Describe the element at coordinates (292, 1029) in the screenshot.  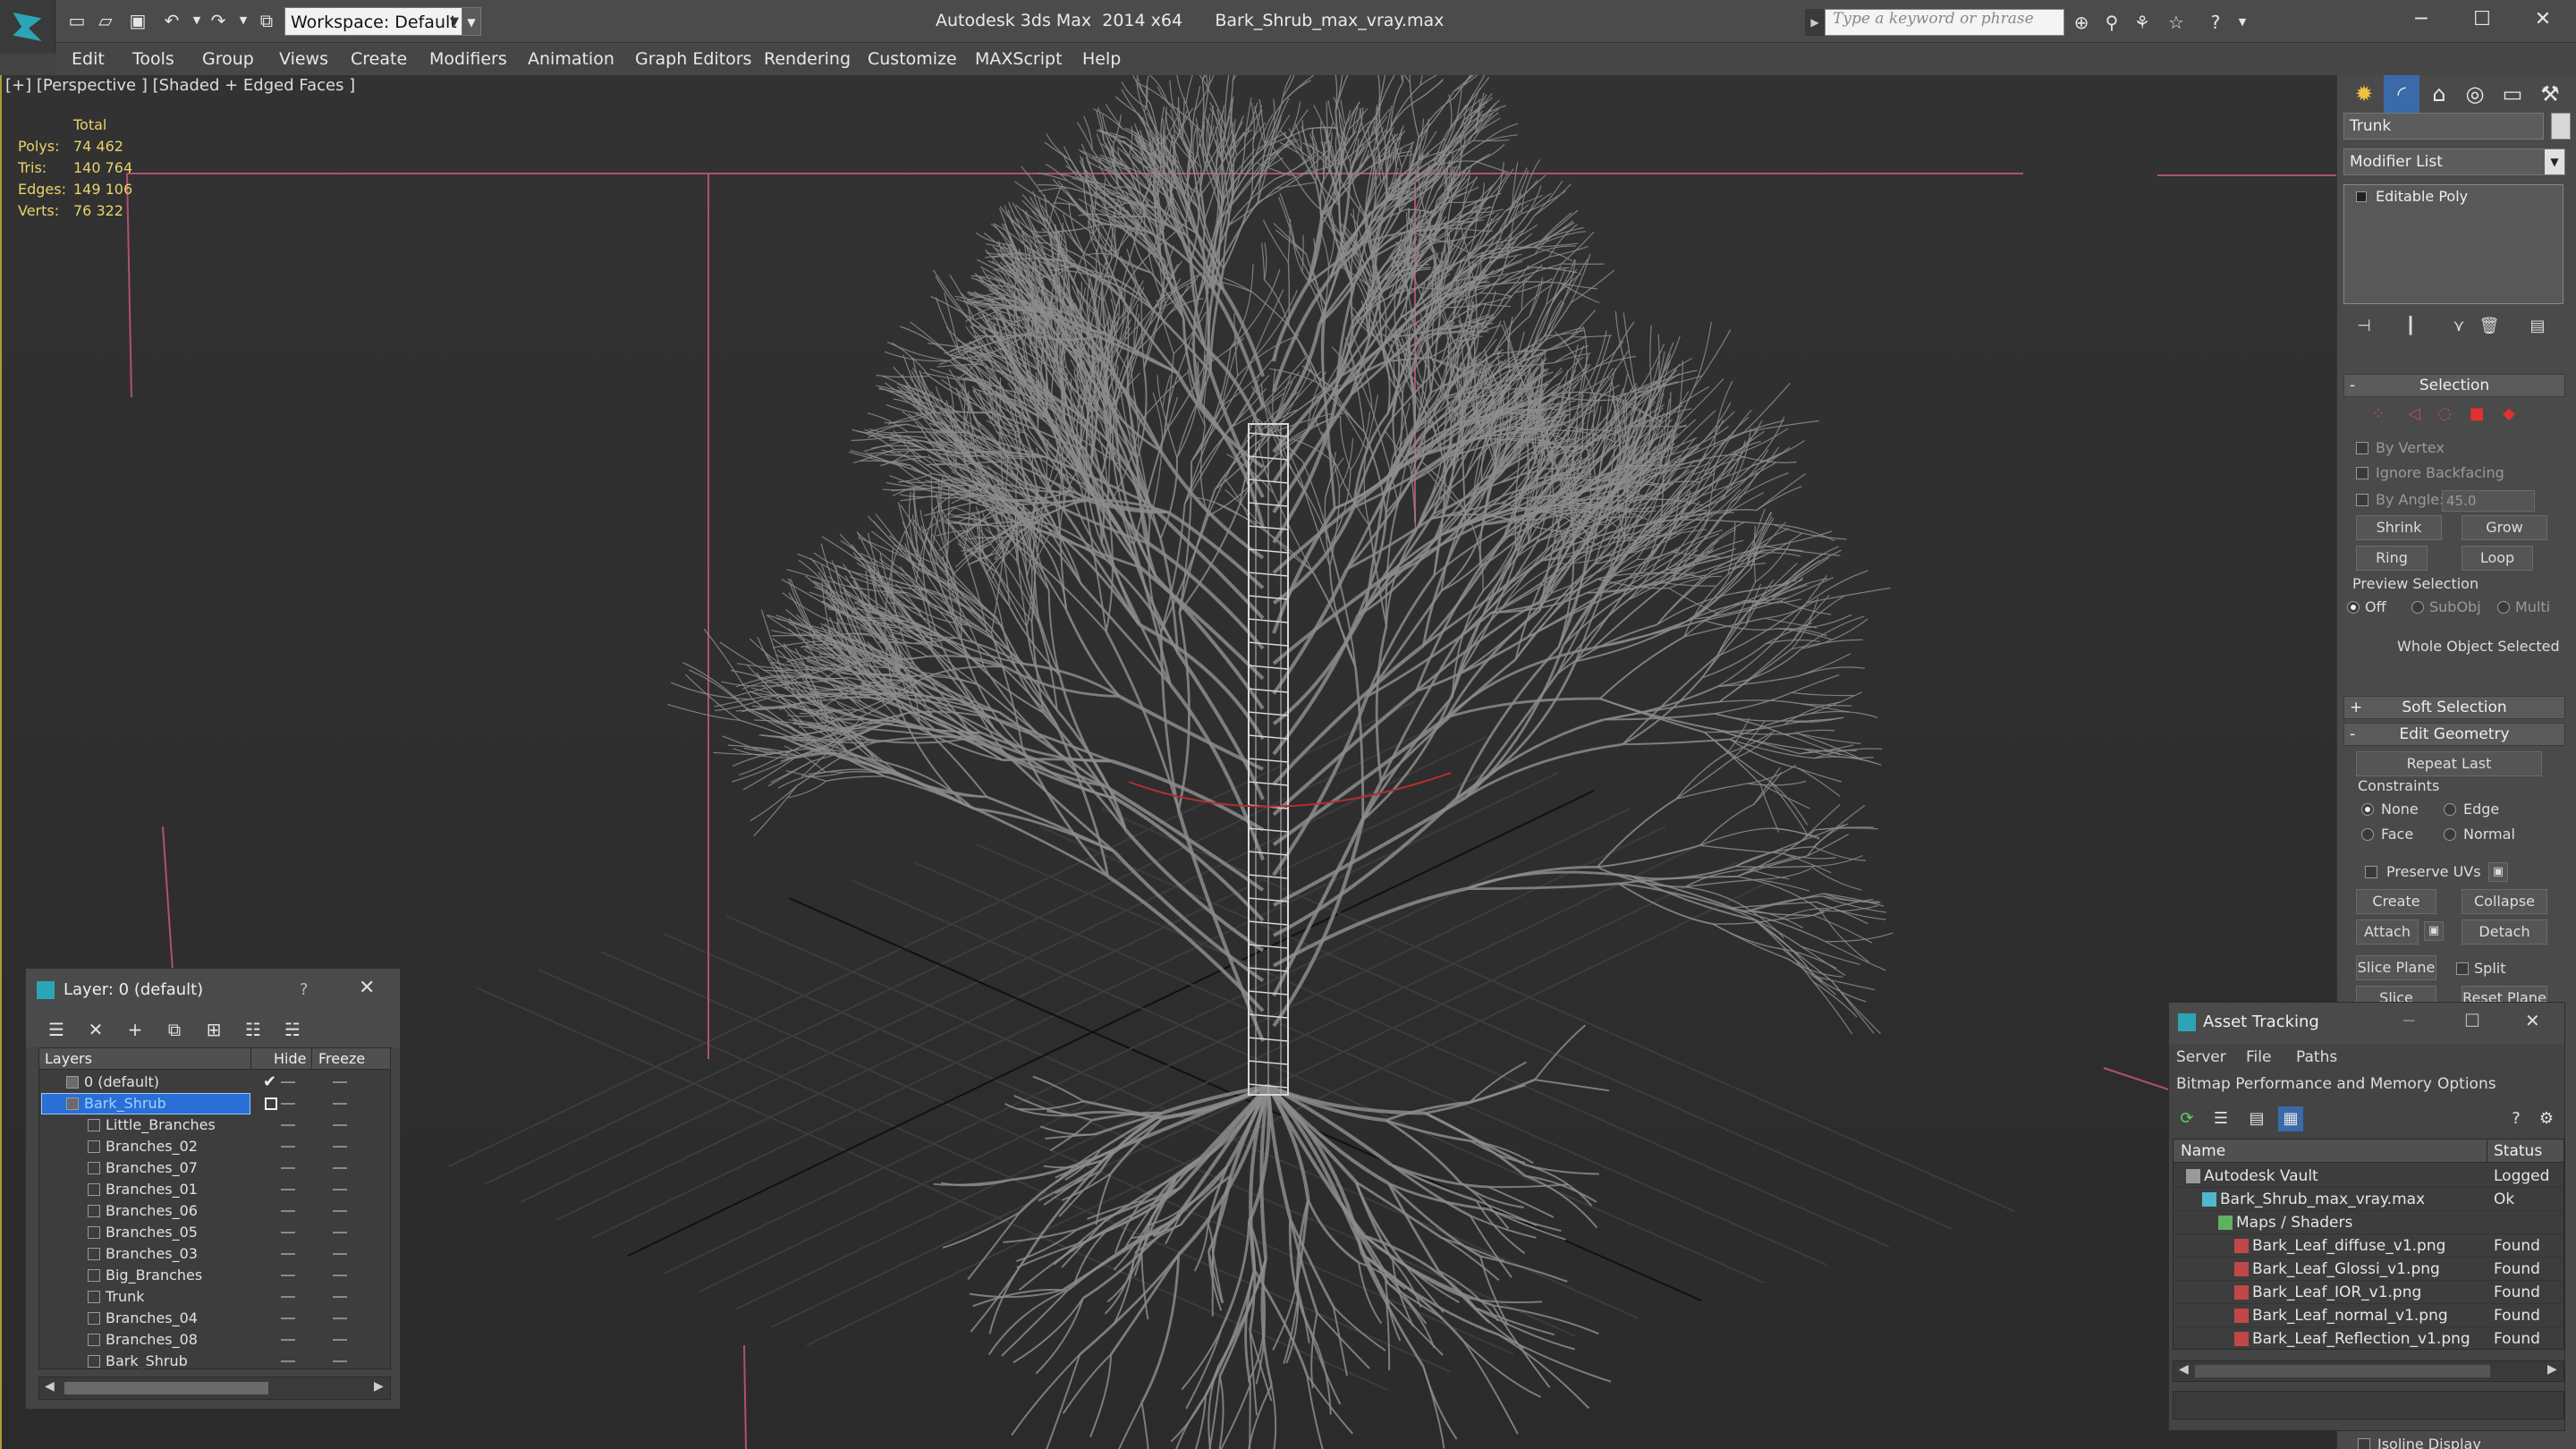
I see `hide-all-layers-icon: ☵` at that location.